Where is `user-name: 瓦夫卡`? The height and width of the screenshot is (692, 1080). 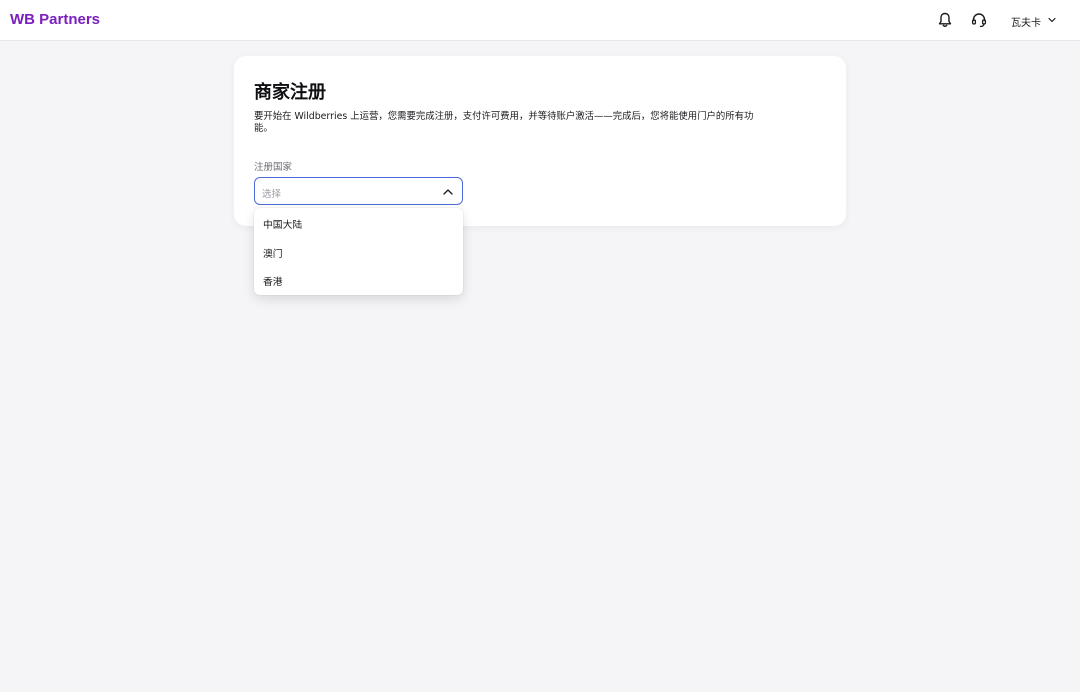
user-name: 瓦夫卡 is located at coordinates (1026, 23).